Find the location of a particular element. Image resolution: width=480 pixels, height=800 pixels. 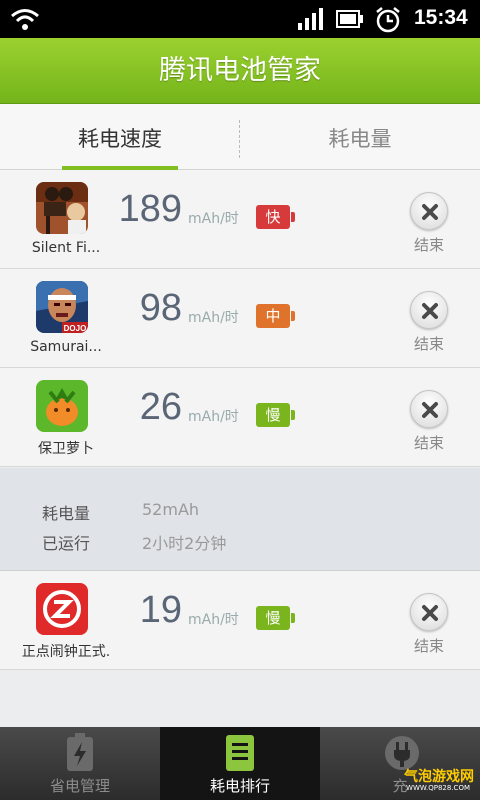

carrot-app-icon is located at coordinates (62, 406).